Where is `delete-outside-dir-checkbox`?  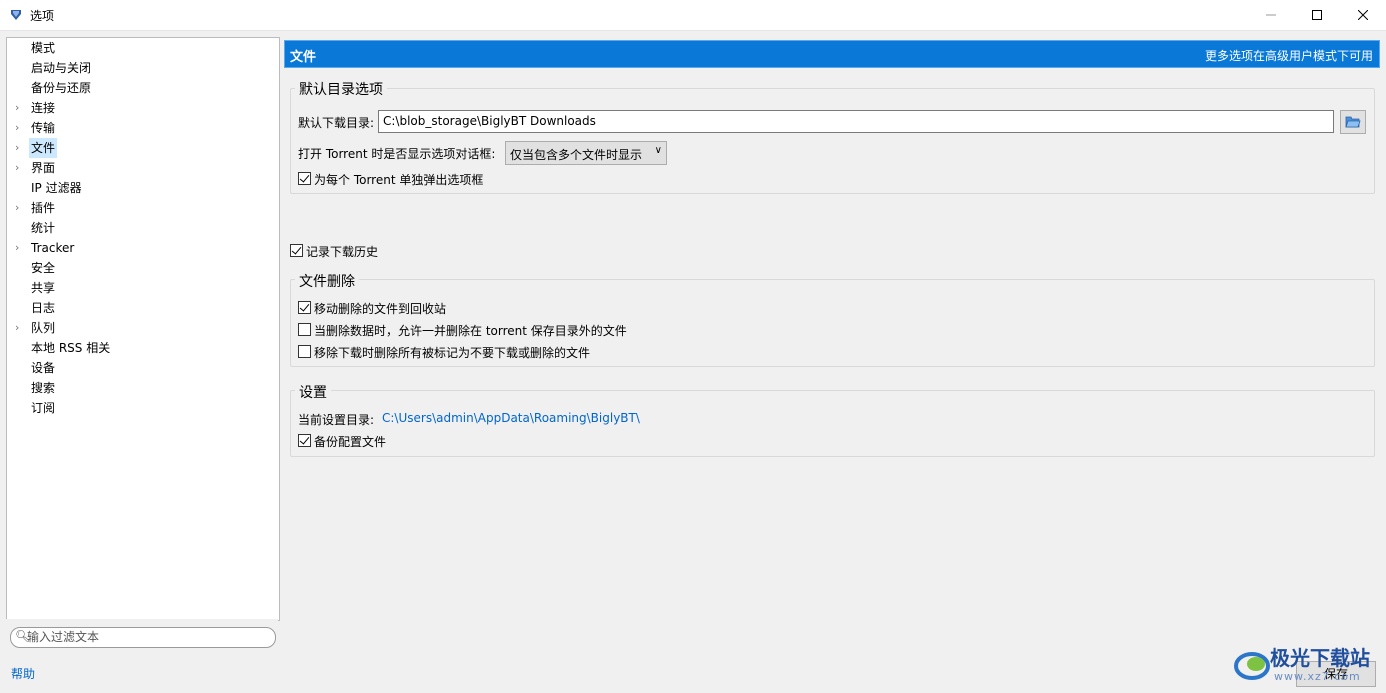 delete-outside-dir-checkbox is located at coordinates (304, 329).